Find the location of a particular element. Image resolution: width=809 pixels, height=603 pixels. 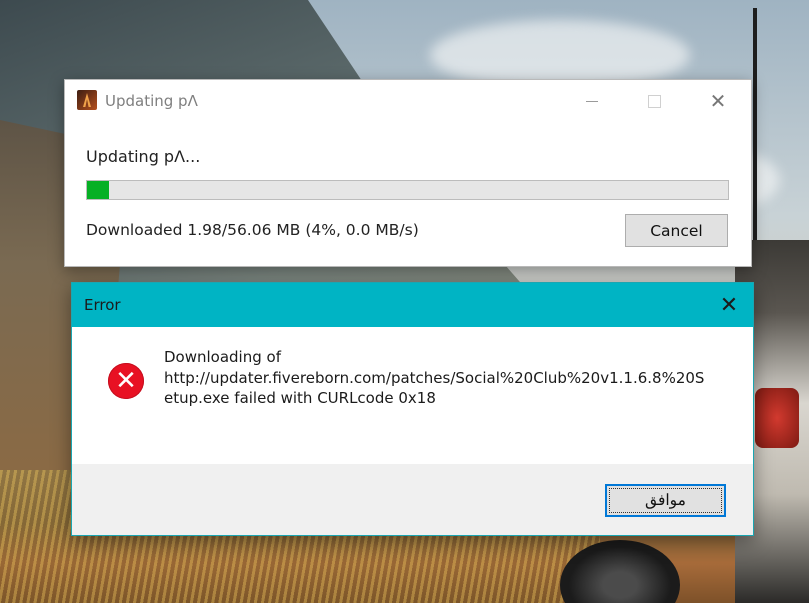

error-message-line: Downloading of is located at coordinates (222, 357).